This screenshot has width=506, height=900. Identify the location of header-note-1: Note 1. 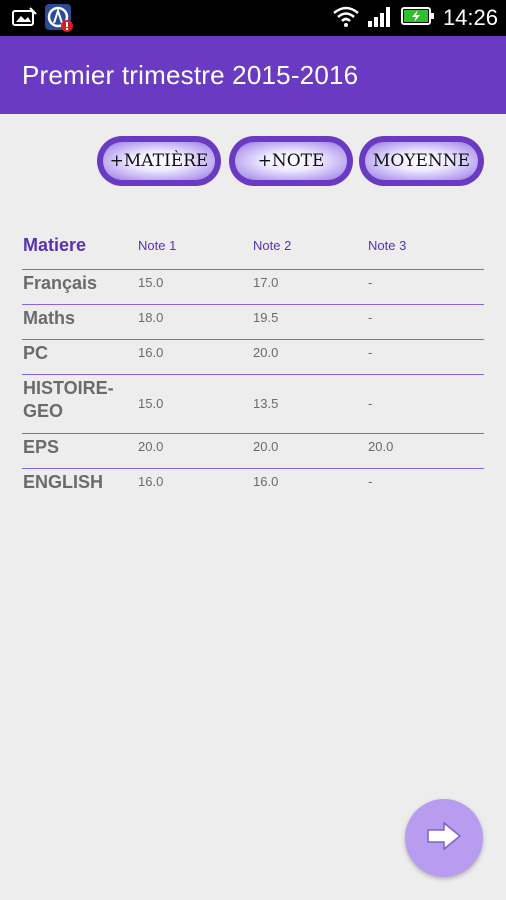
(157, 245).